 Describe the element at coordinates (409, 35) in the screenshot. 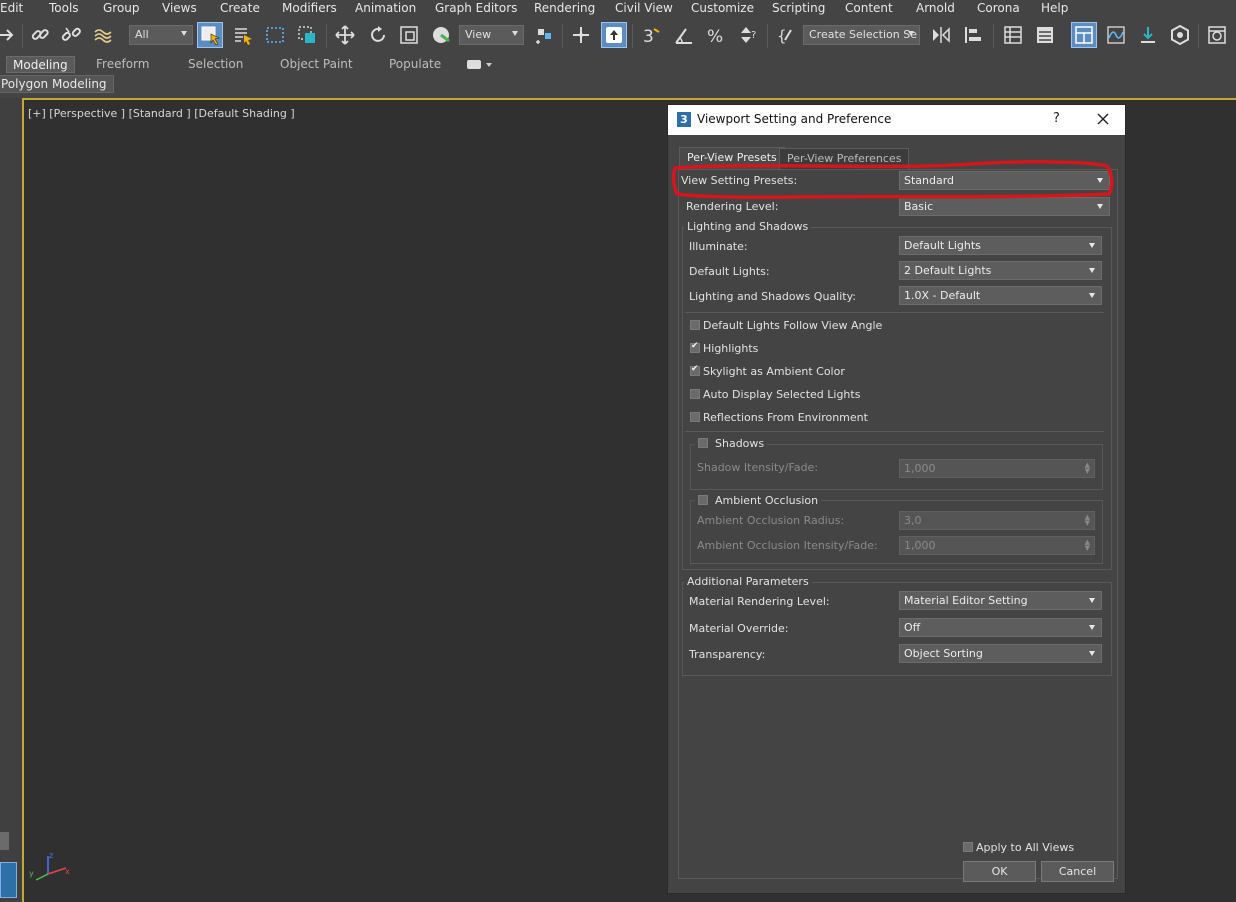

I see `scale-icon` at that location.